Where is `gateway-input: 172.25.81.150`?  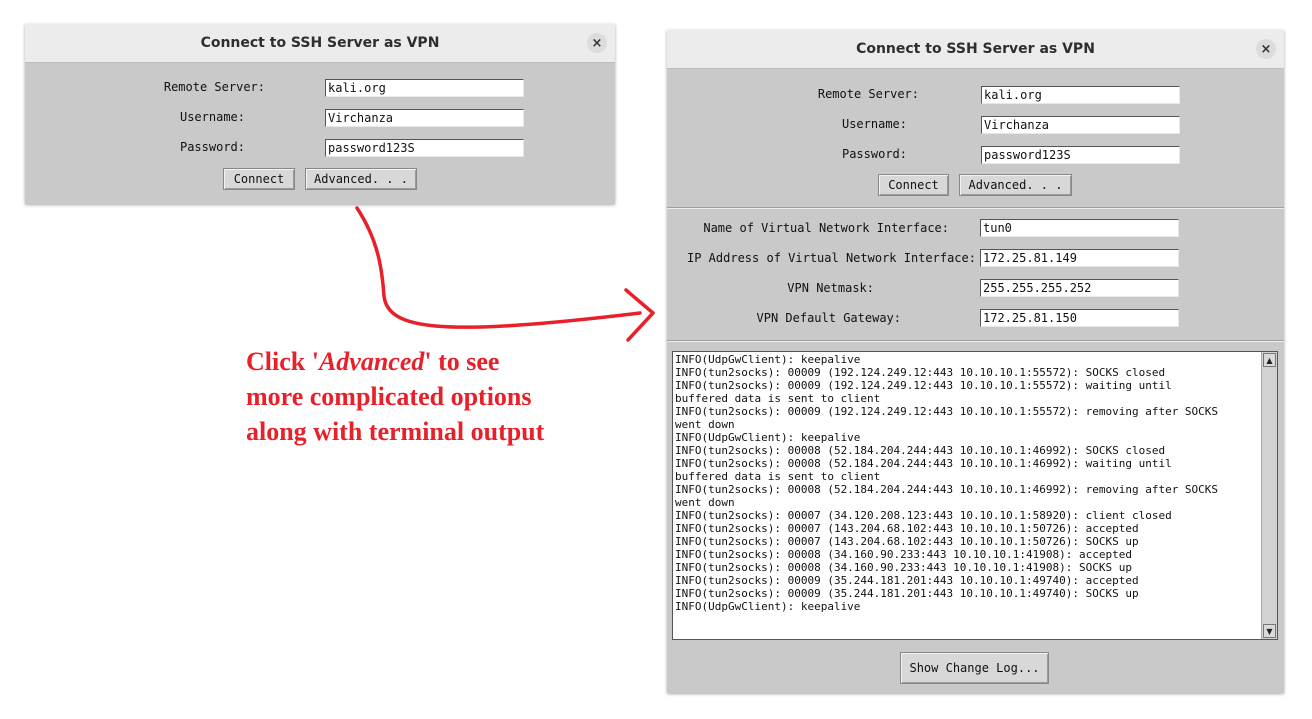
gateway-input: 172.25.81.150 is located at coordinates (1079, 318).